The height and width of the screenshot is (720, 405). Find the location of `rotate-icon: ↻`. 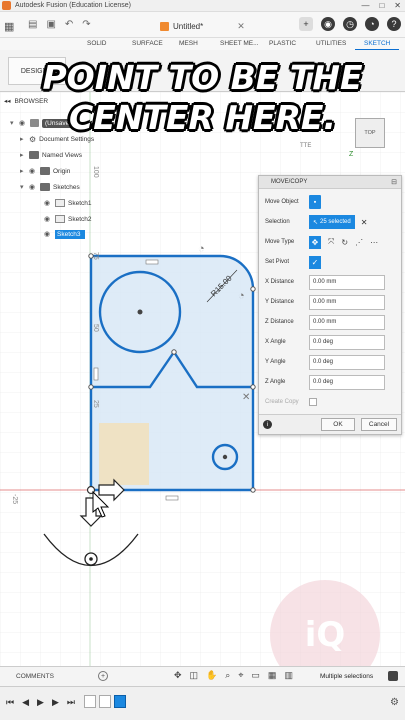

rotate-icon: ↻ is located at coordinates (344, 242).